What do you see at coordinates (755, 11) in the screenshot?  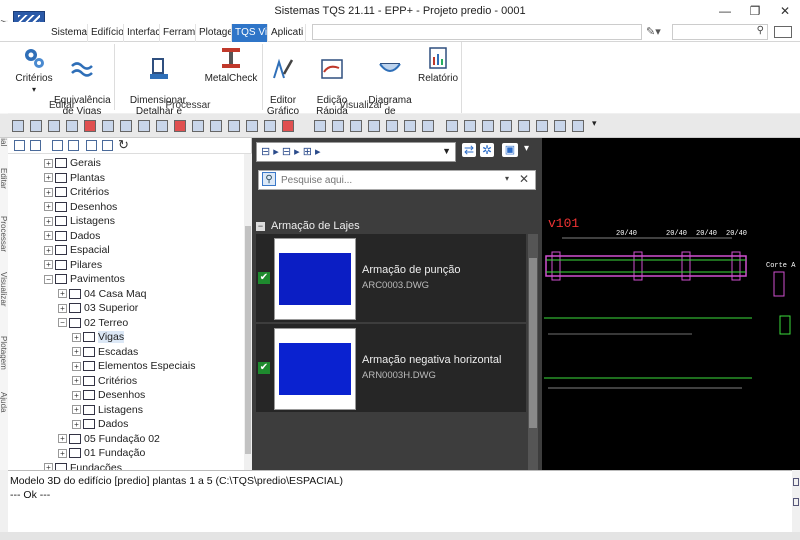 I see `maximize-button: ❐` at bounding box center [755, 11].